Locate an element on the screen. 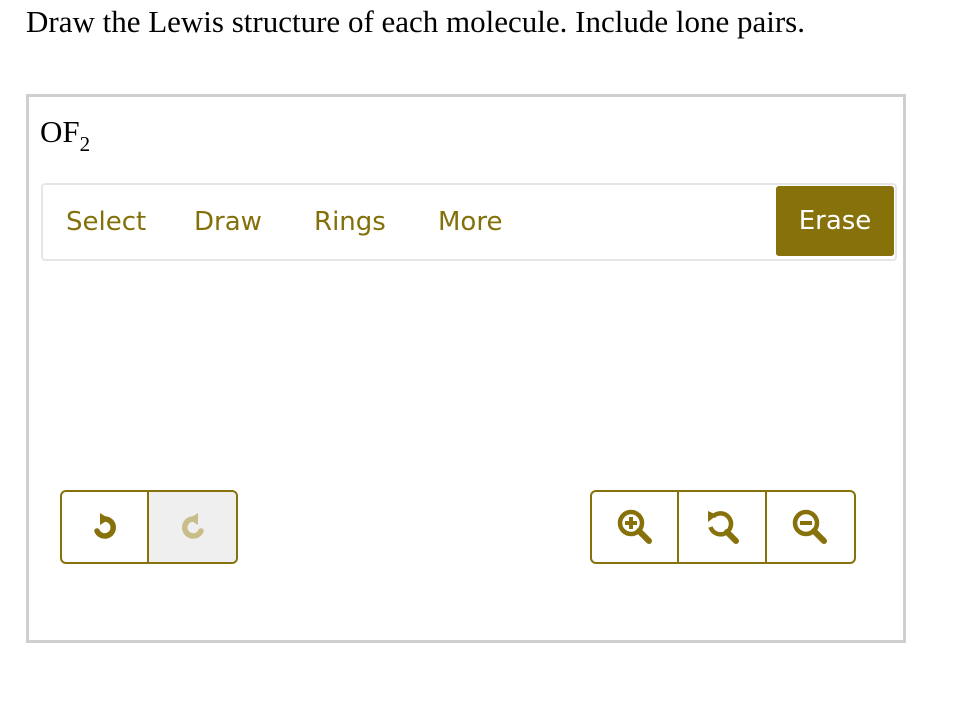 The width and height of the screenshot is (956, 712). redo-icon is located at coordinates (192, 526).